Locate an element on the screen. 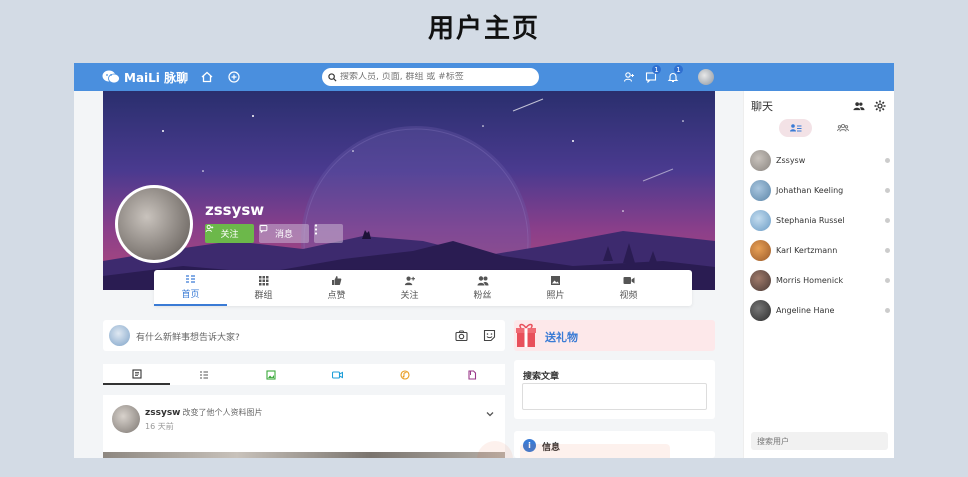 This screenshot has height=477, width=968. tab-label: 照片 is located at coordinates (555, 296).